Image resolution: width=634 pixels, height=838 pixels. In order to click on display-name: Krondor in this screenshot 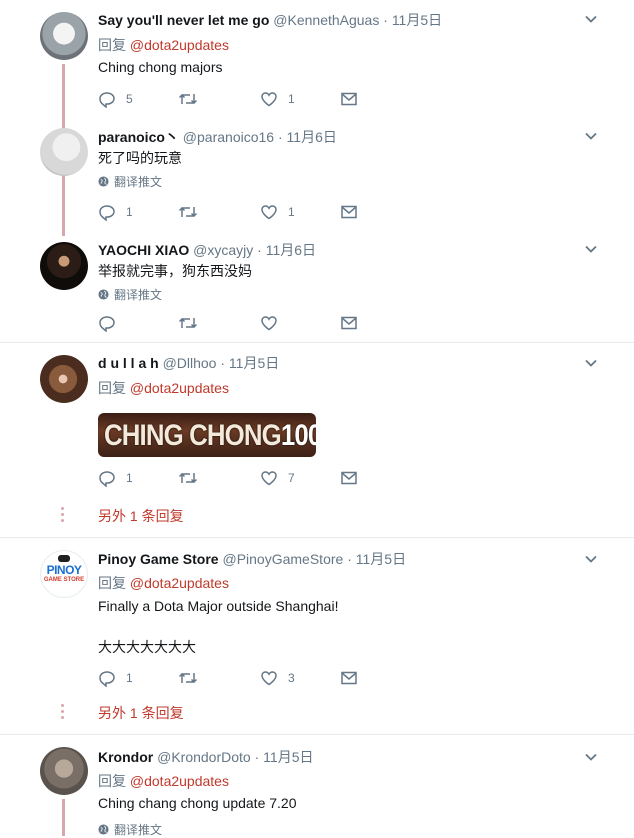, I will do `click(125, 757)`.